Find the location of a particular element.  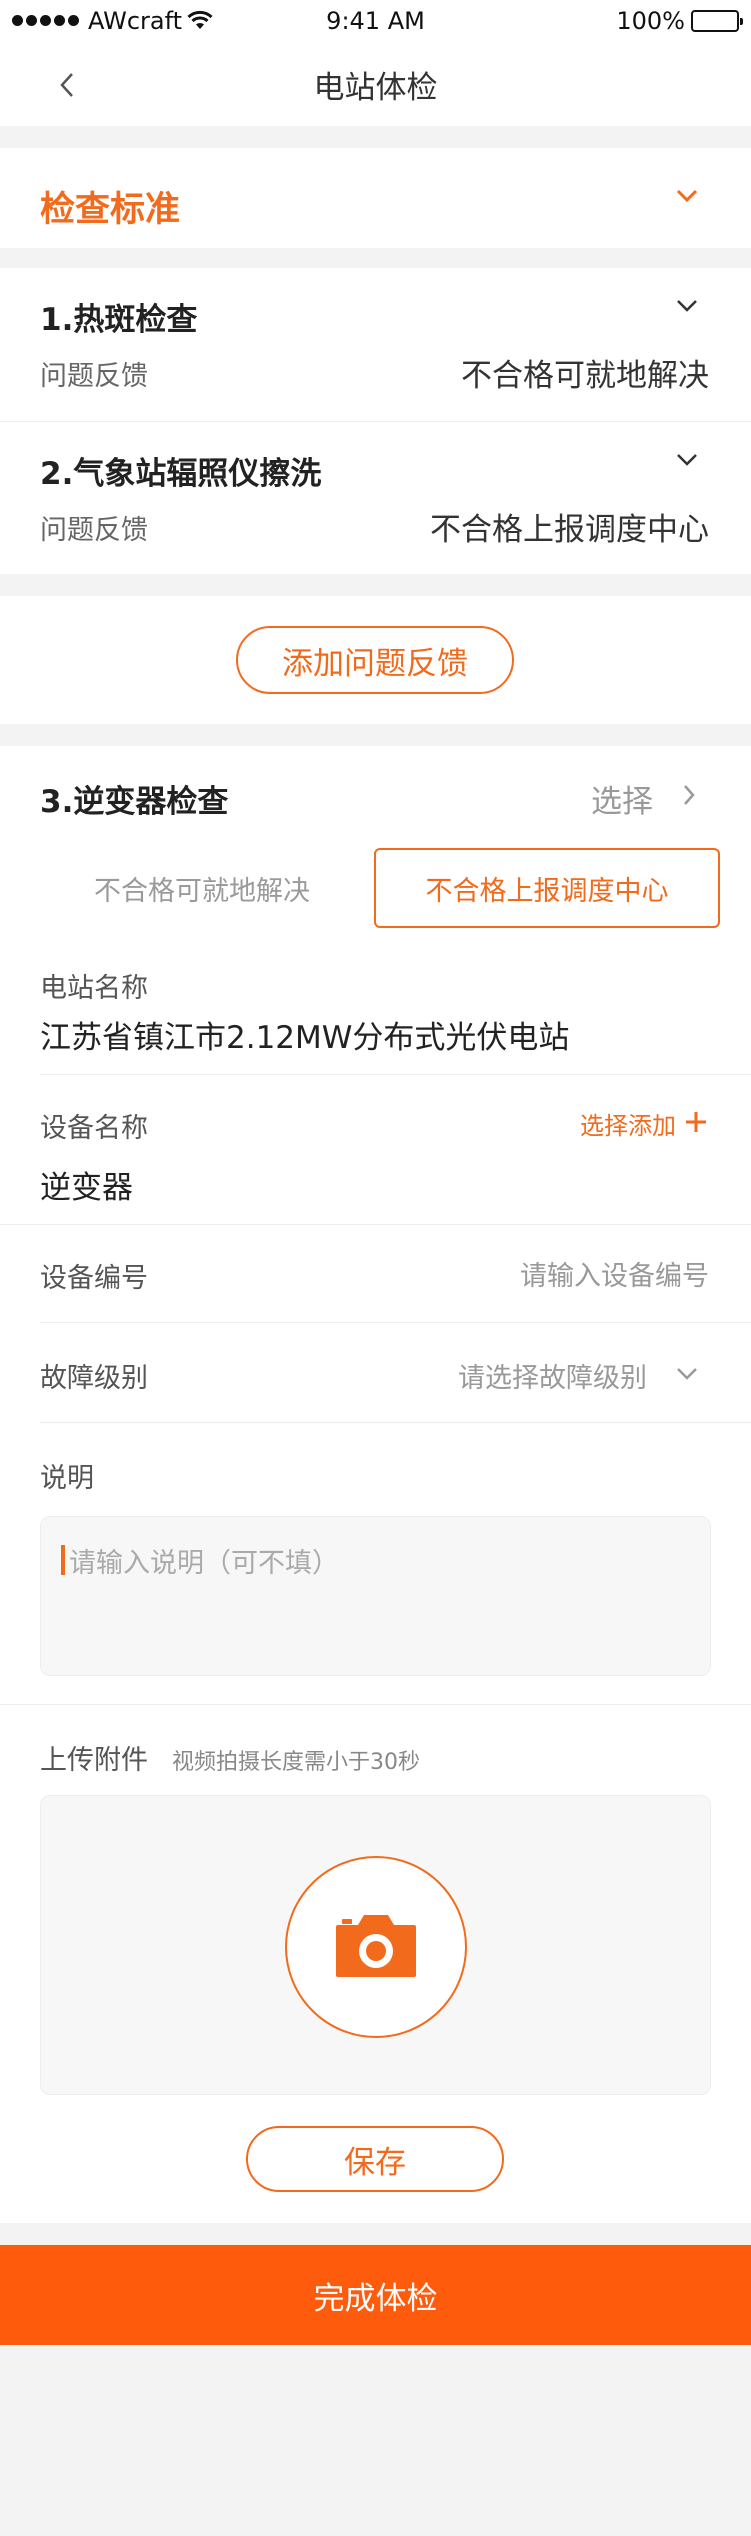

upload-area is located at coordinates (375, 1945).